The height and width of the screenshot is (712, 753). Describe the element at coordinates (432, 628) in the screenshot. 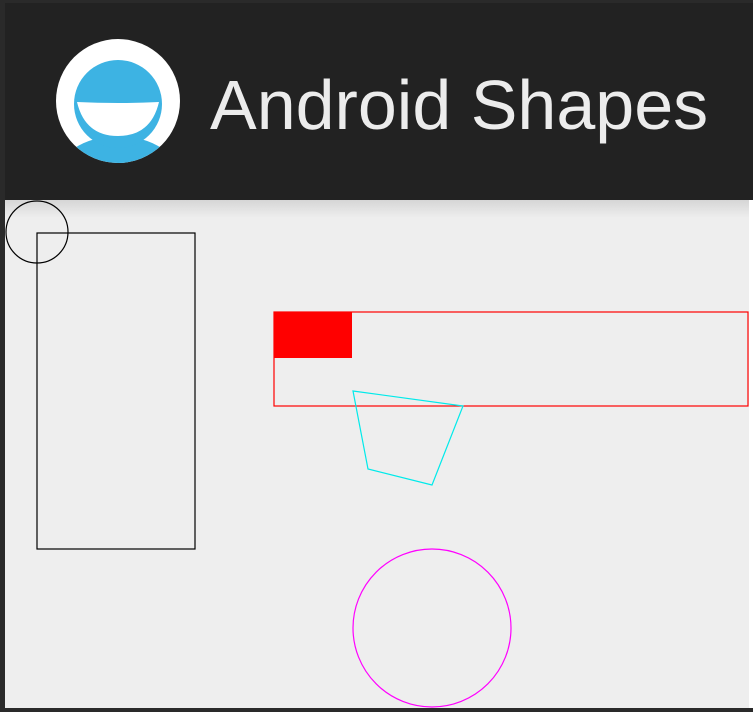

I see `magenta-circle` at that location.